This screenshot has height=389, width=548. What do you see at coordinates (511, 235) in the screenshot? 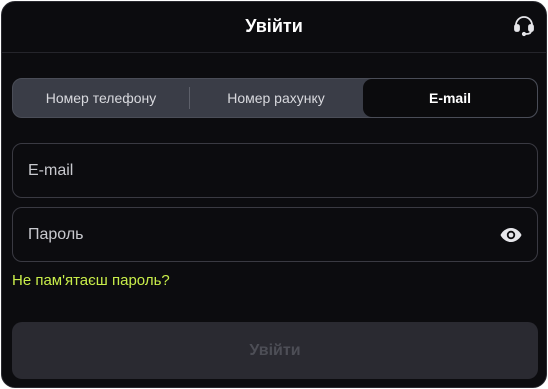
I see `eye-icon` at bounding box center [511, 235].